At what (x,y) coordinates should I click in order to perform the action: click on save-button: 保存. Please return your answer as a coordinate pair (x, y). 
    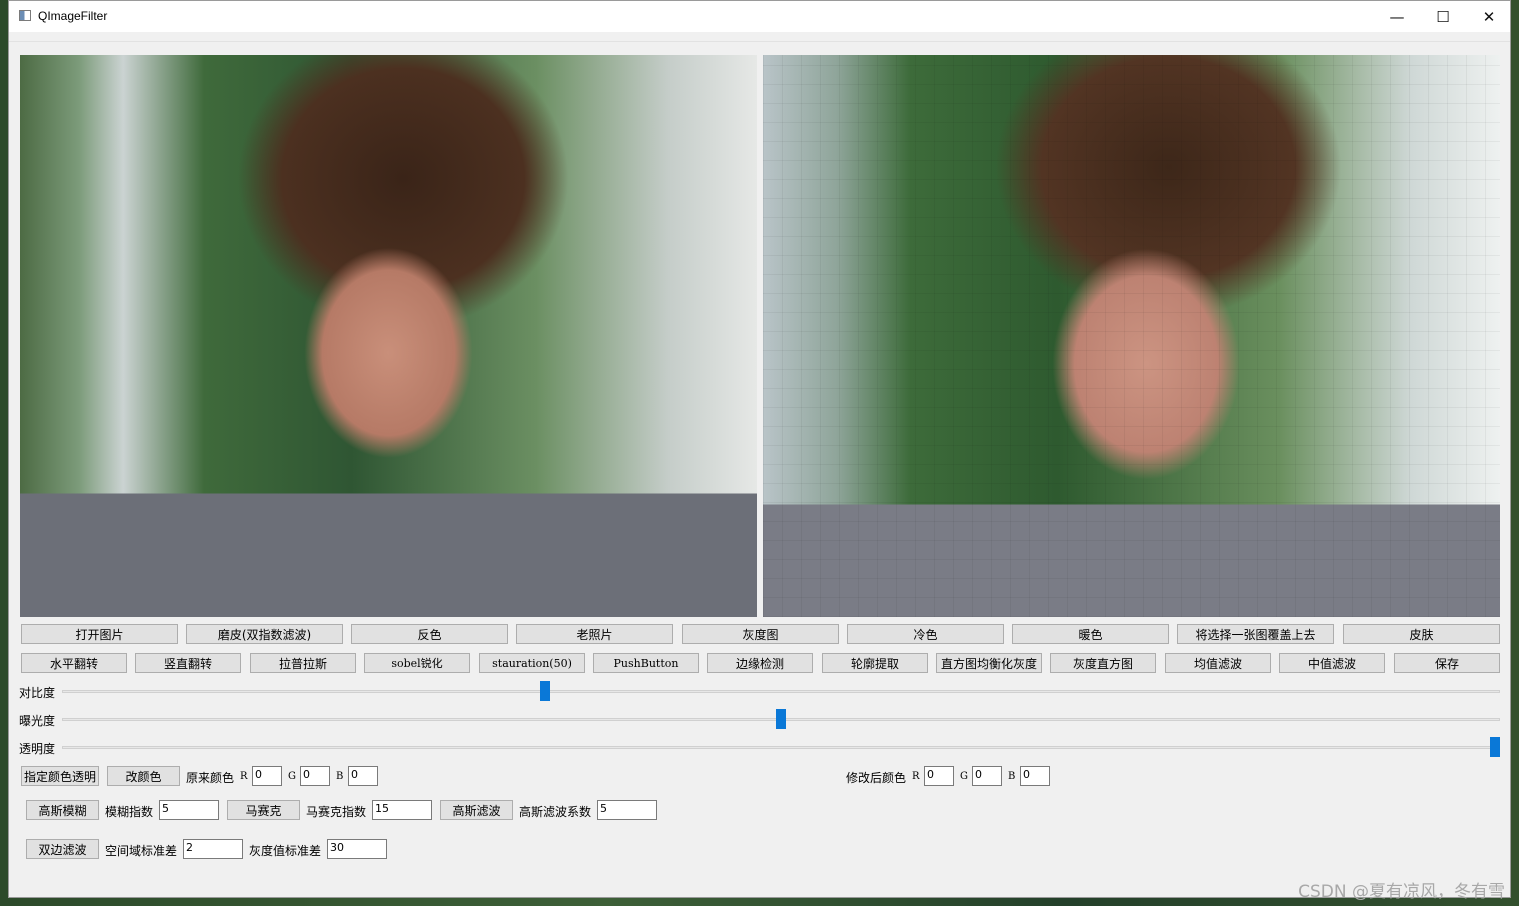
    Looking at the image, I should click on (1447, 663).